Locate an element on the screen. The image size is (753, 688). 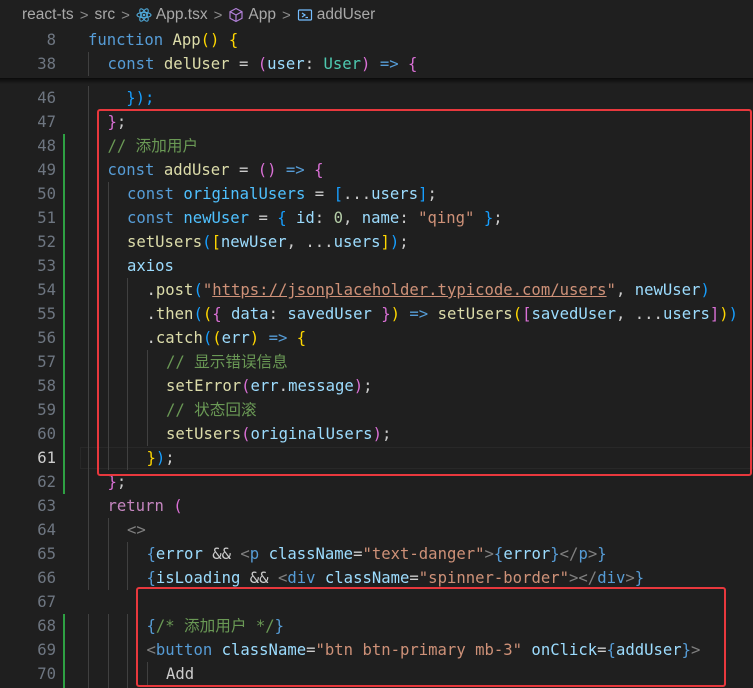
line-number: 57 is located at coordinates (46, 362).